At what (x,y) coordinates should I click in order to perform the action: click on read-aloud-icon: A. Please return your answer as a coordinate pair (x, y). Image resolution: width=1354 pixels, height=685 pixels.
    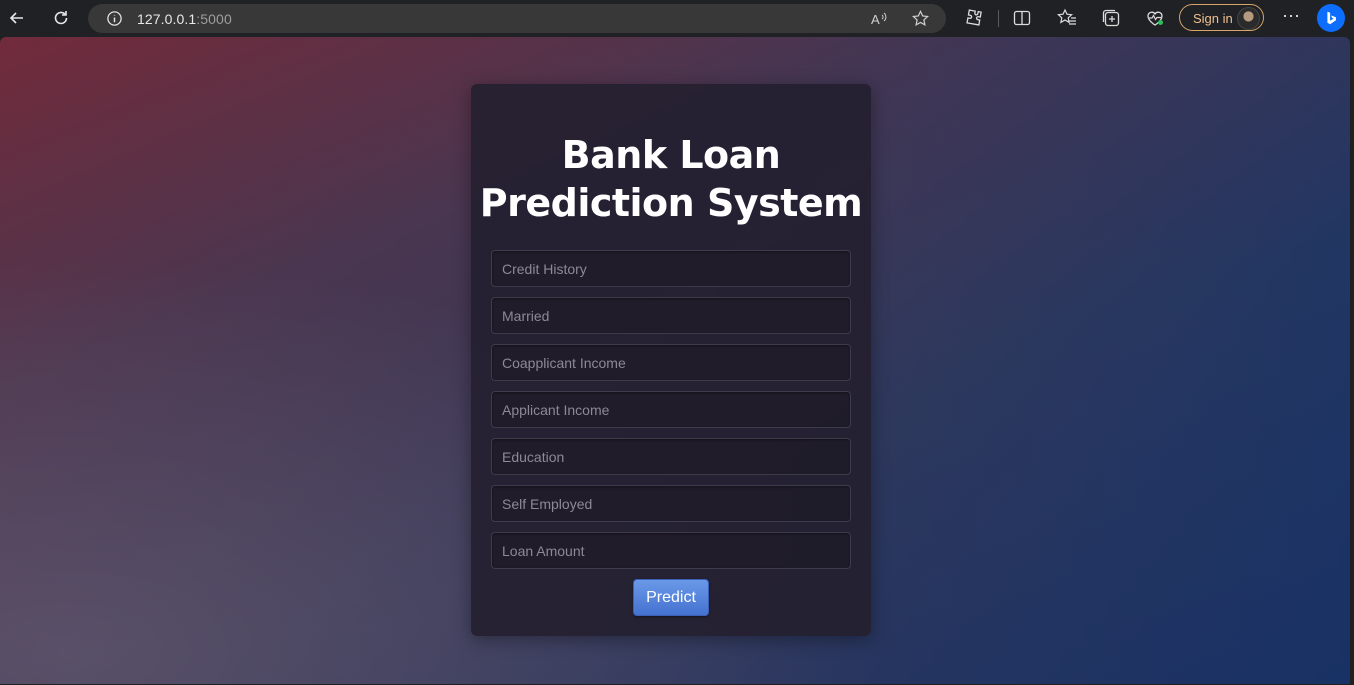
    Looking at the image, I should click on (879, 19).